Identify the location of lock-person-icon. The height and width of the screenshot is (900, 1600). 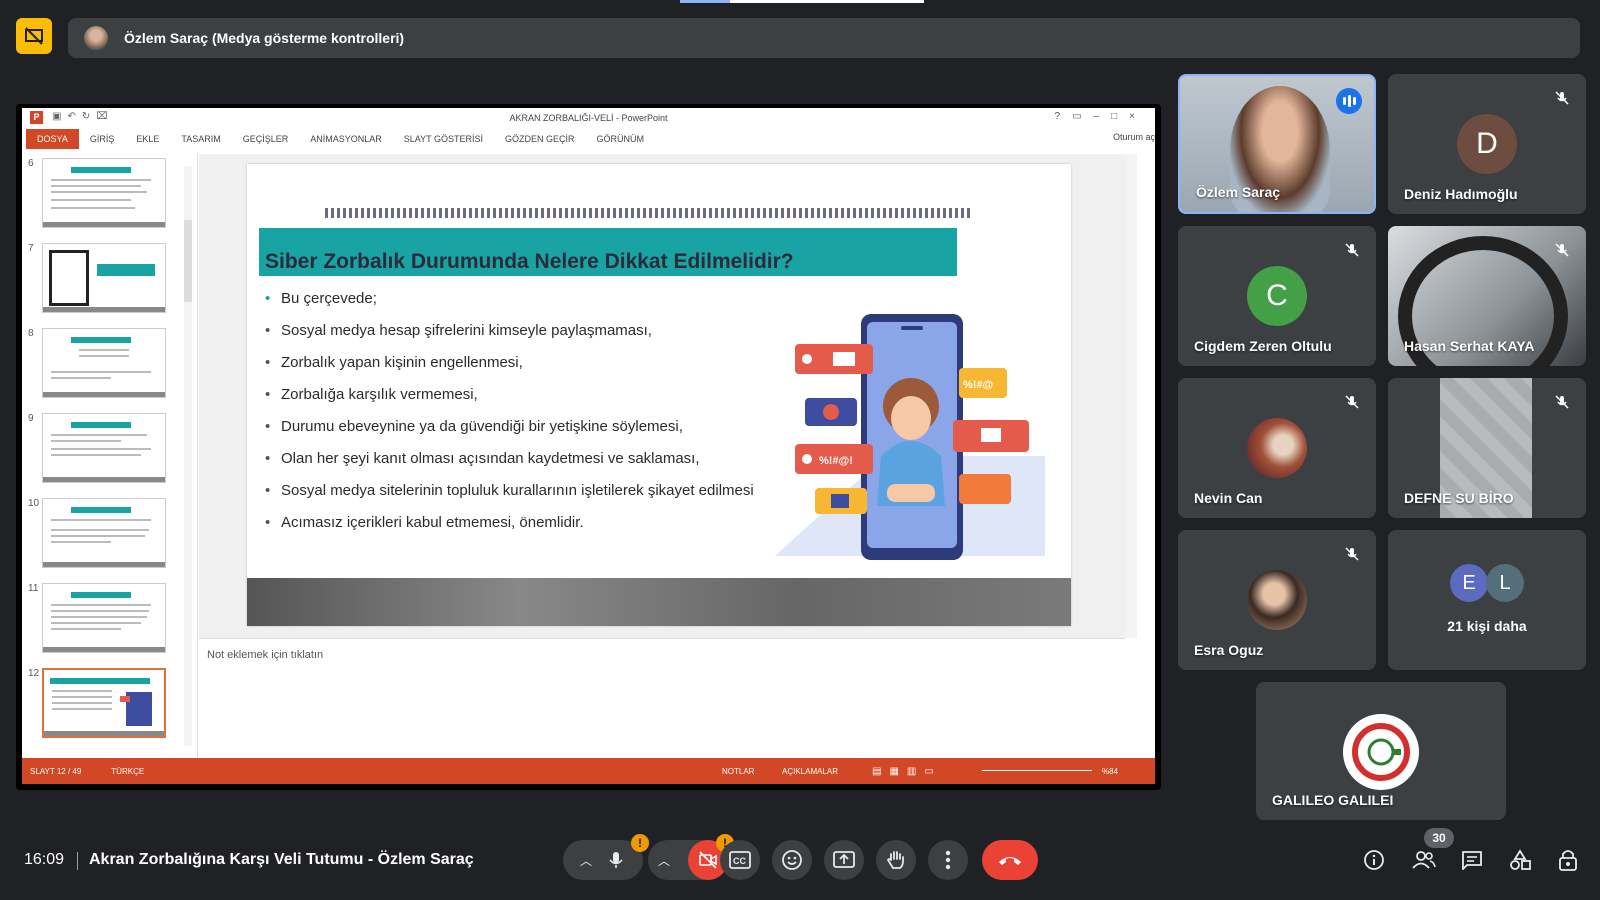
(1568, 860).